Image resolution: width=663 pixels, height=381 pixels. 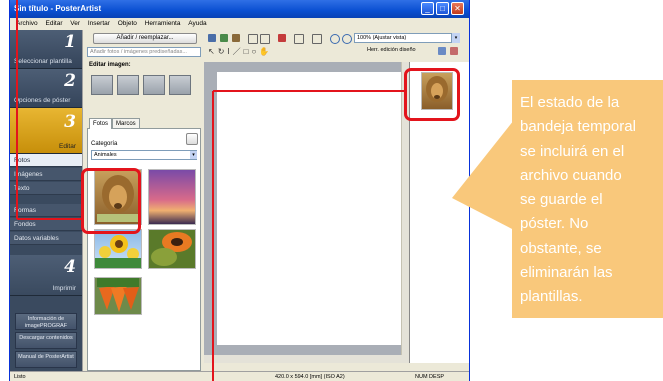 I want to click on callout-line: eliminarán las, so click(x=566, y=273).